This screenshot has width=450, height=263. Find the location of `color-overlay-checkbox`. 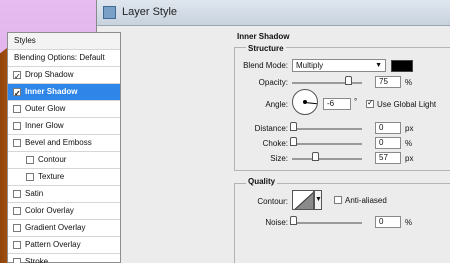

color-overlay-checkbox is located at coordinates (17, 211).